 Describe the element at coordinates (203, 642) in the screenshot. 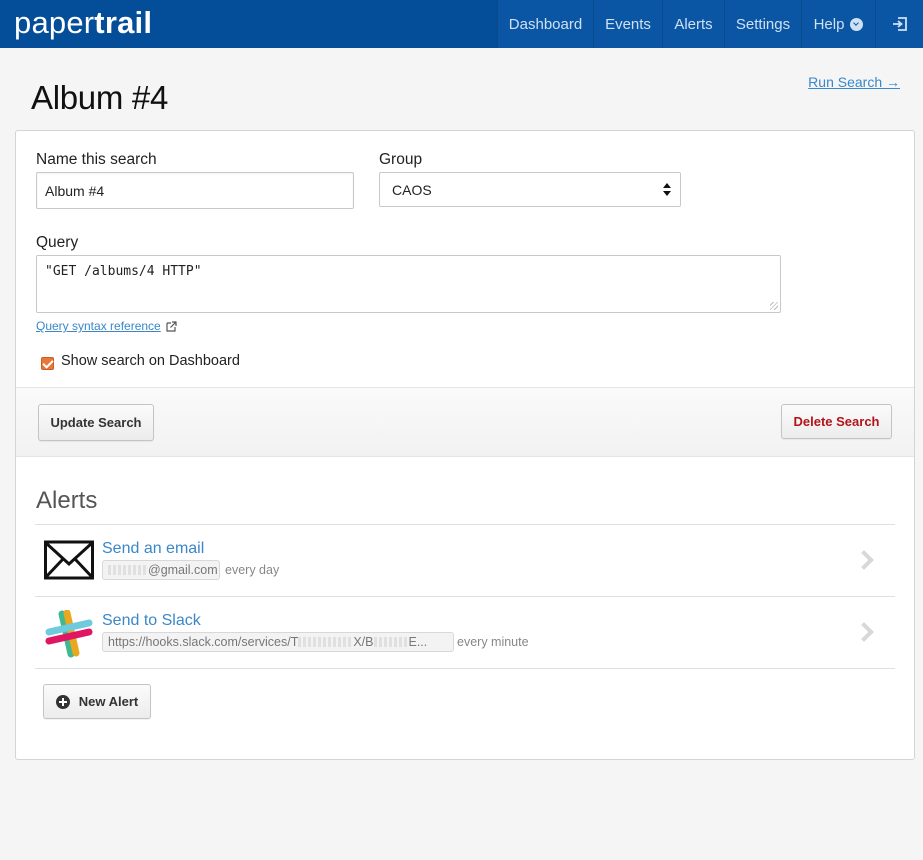

I see `slack-url-prefix: https://hooks.slack.com/services/T` at that location.